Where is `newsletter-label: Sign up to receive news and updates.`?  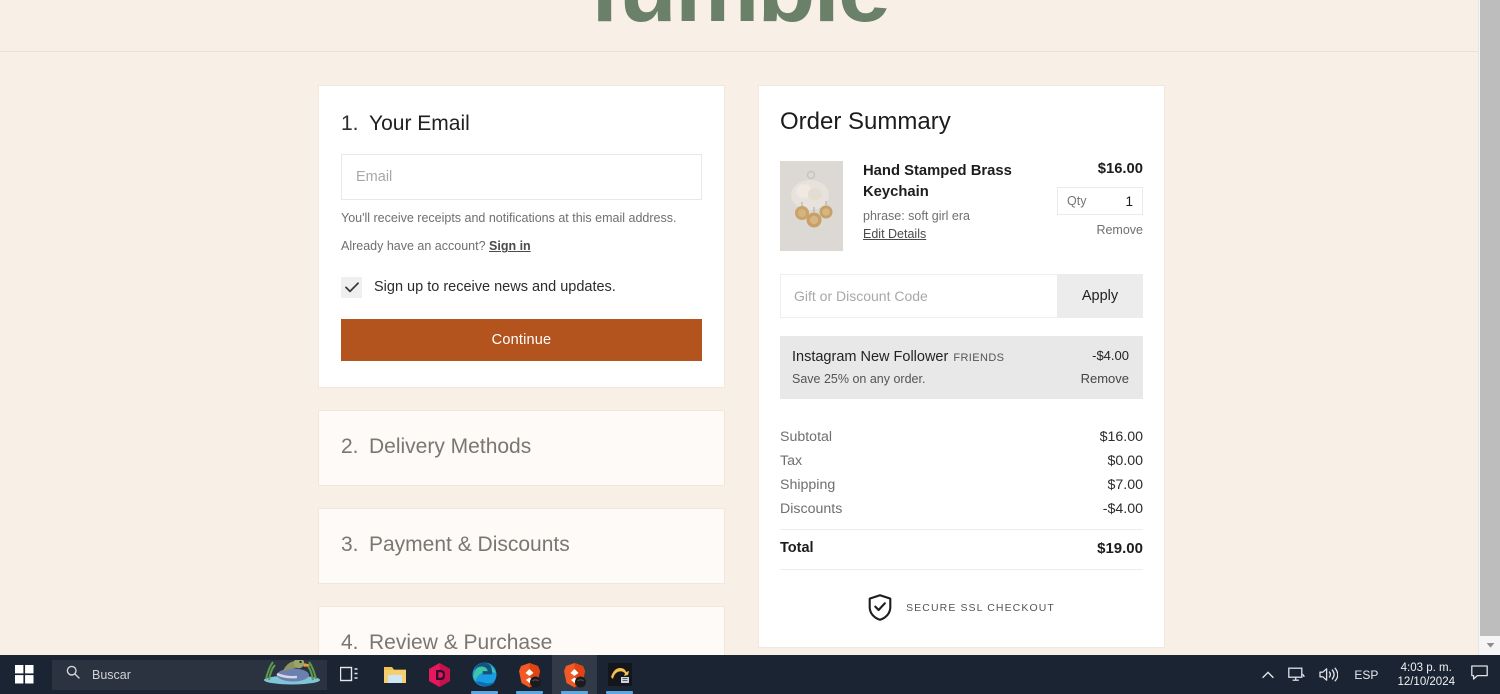 newsletter-label: Sign up to receive news and updates. is located at coordinates (495, 287).